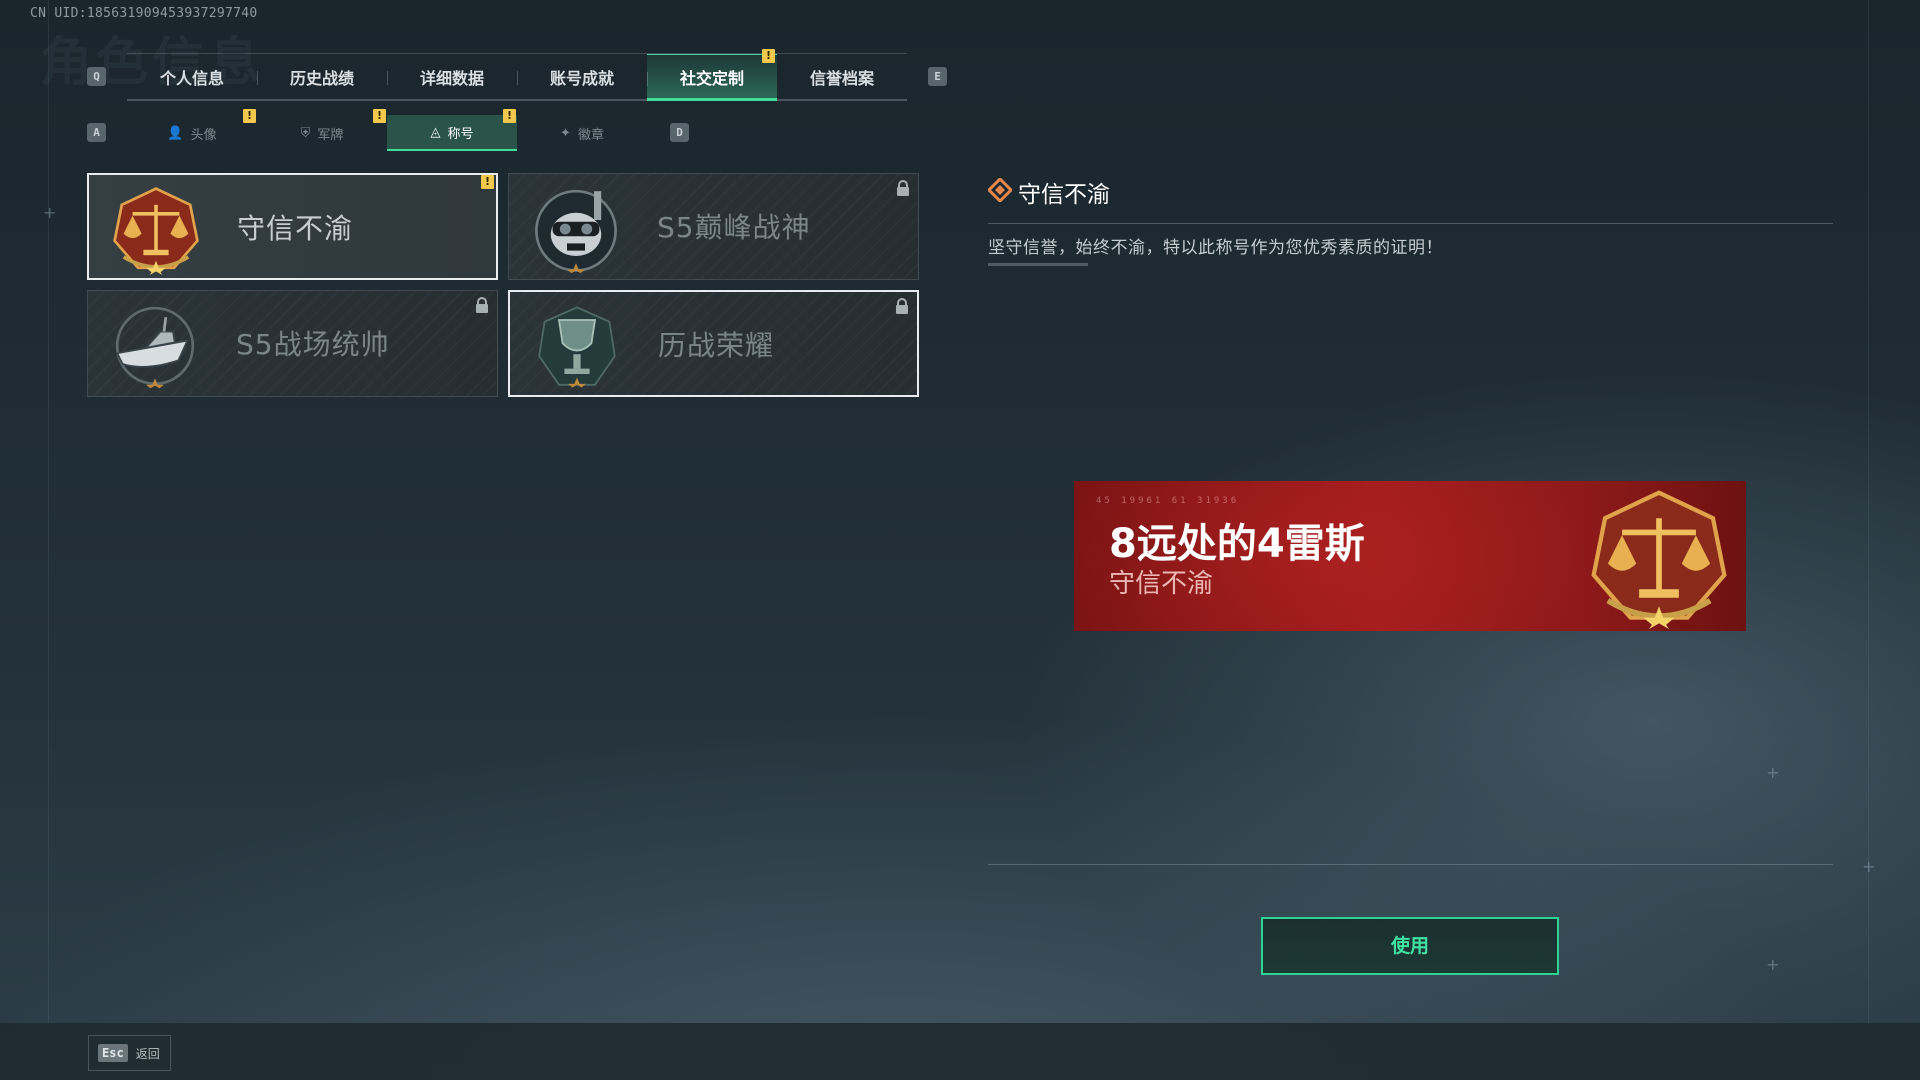 This screenshot has height=1080, width=1920. Describe the element at coordinates (1237, 544) in the screenshot. I see `banner-player-name: 8远处的4雷斯` at that location.